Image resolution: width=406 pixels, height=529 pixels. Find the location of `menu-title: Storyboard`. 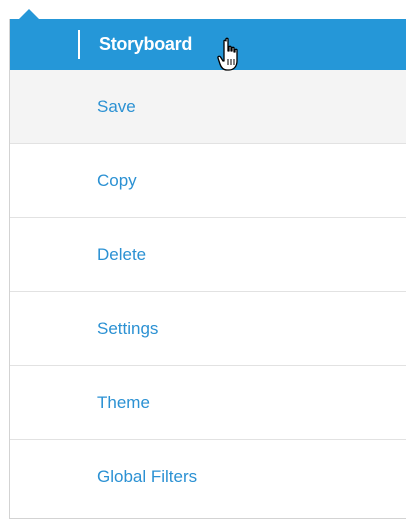

menu-title: Storyboard is located at coordinates (146, 44).